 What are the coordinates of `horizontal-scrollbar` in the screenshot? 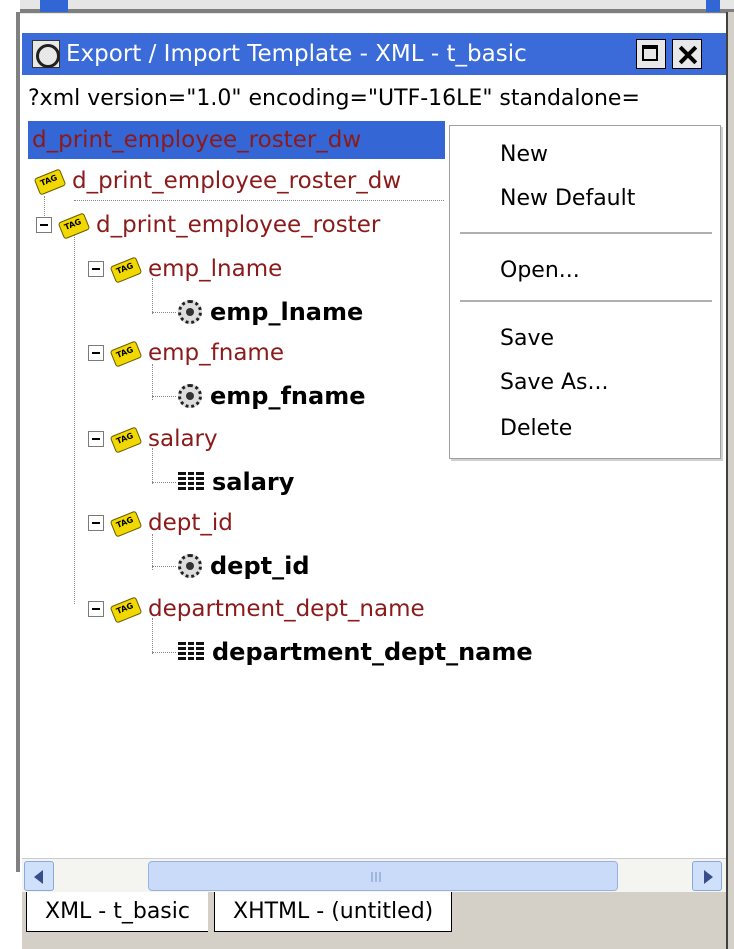 It's located at (374, 875).